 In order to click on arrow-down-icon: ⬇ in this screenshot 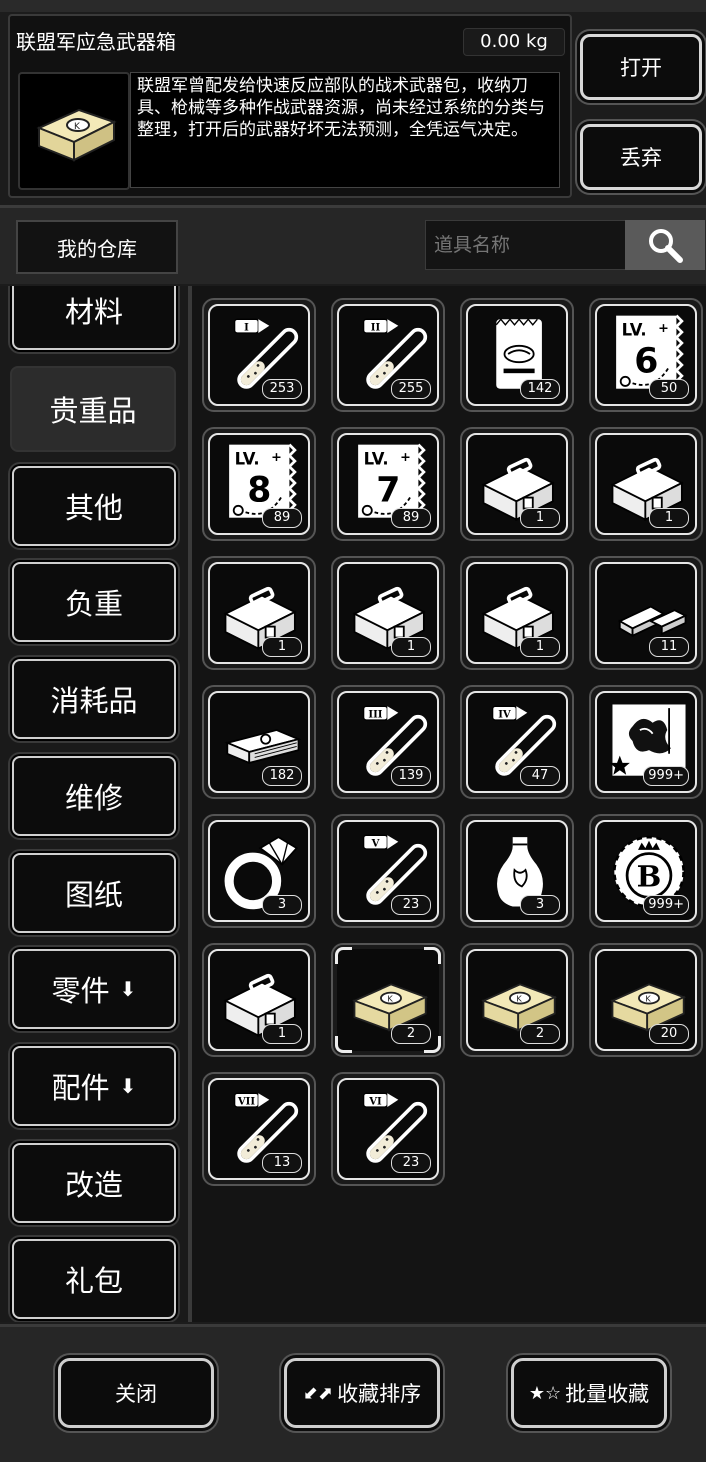, I will do `click(128, 989)`.